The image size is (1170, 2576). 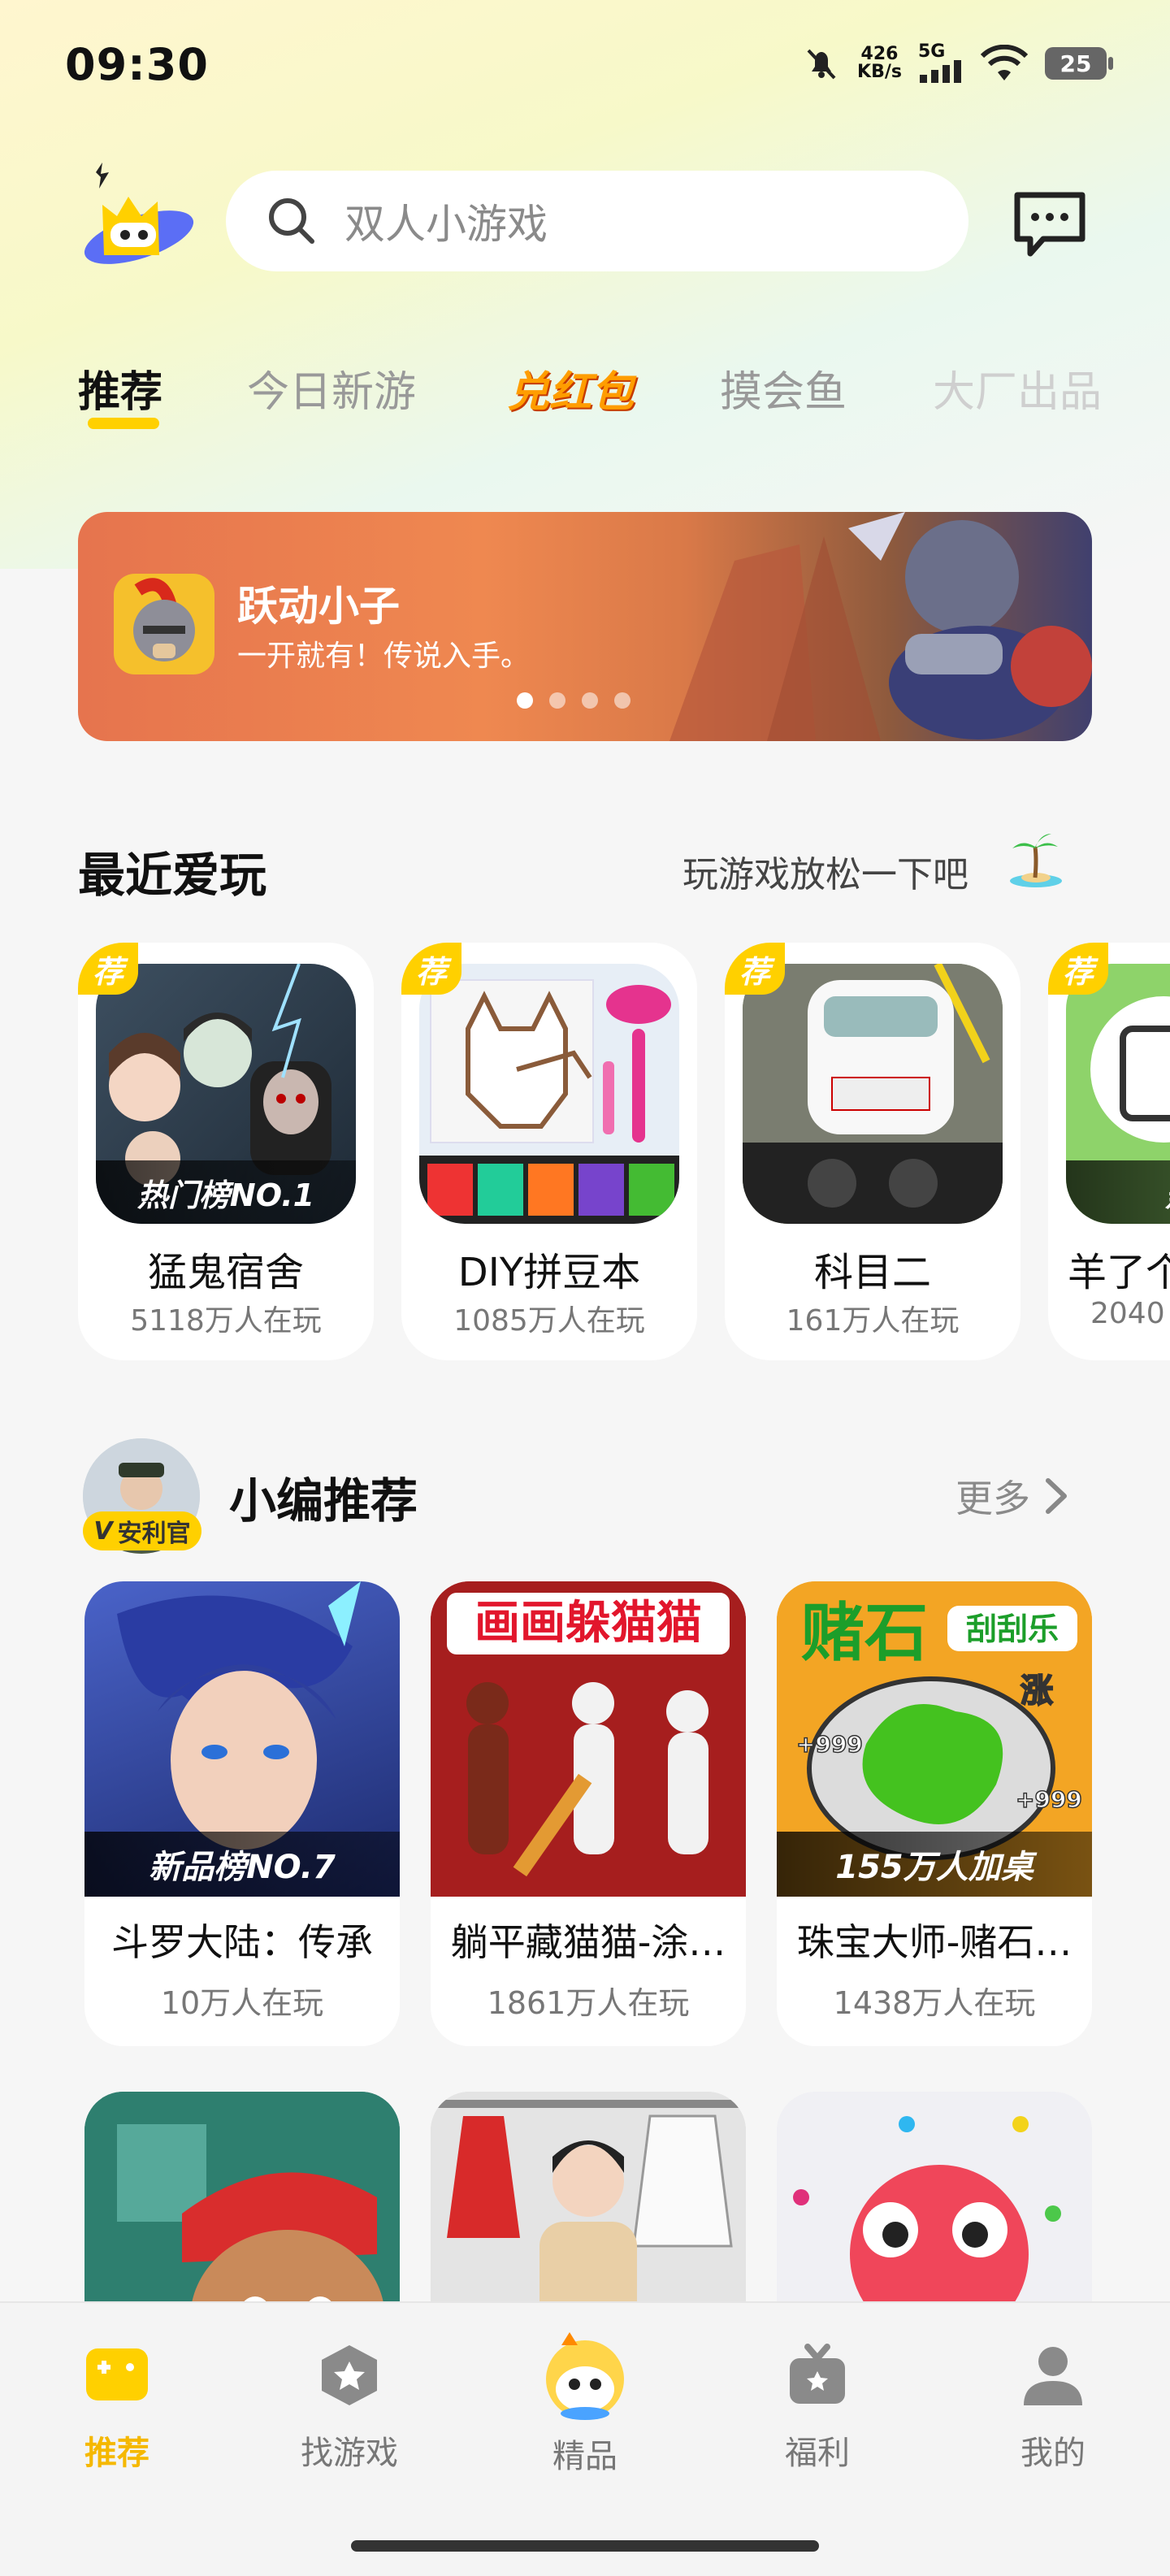 I want to click on network-type: 5G, so click(x=932, y=51).